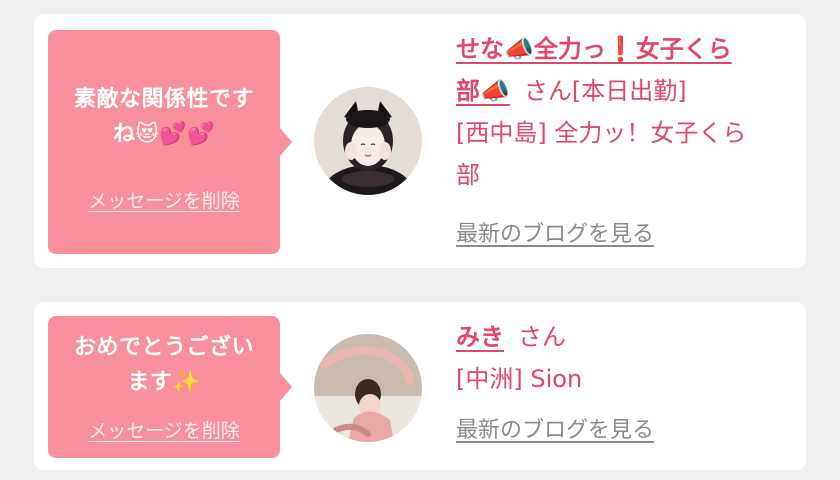 This screenshot has height=480, width=840. What do you see at coordinates (519, 379) in the screenshot?
I see `shop-name: [中洲] Sion` at bounding box center [519, 379].